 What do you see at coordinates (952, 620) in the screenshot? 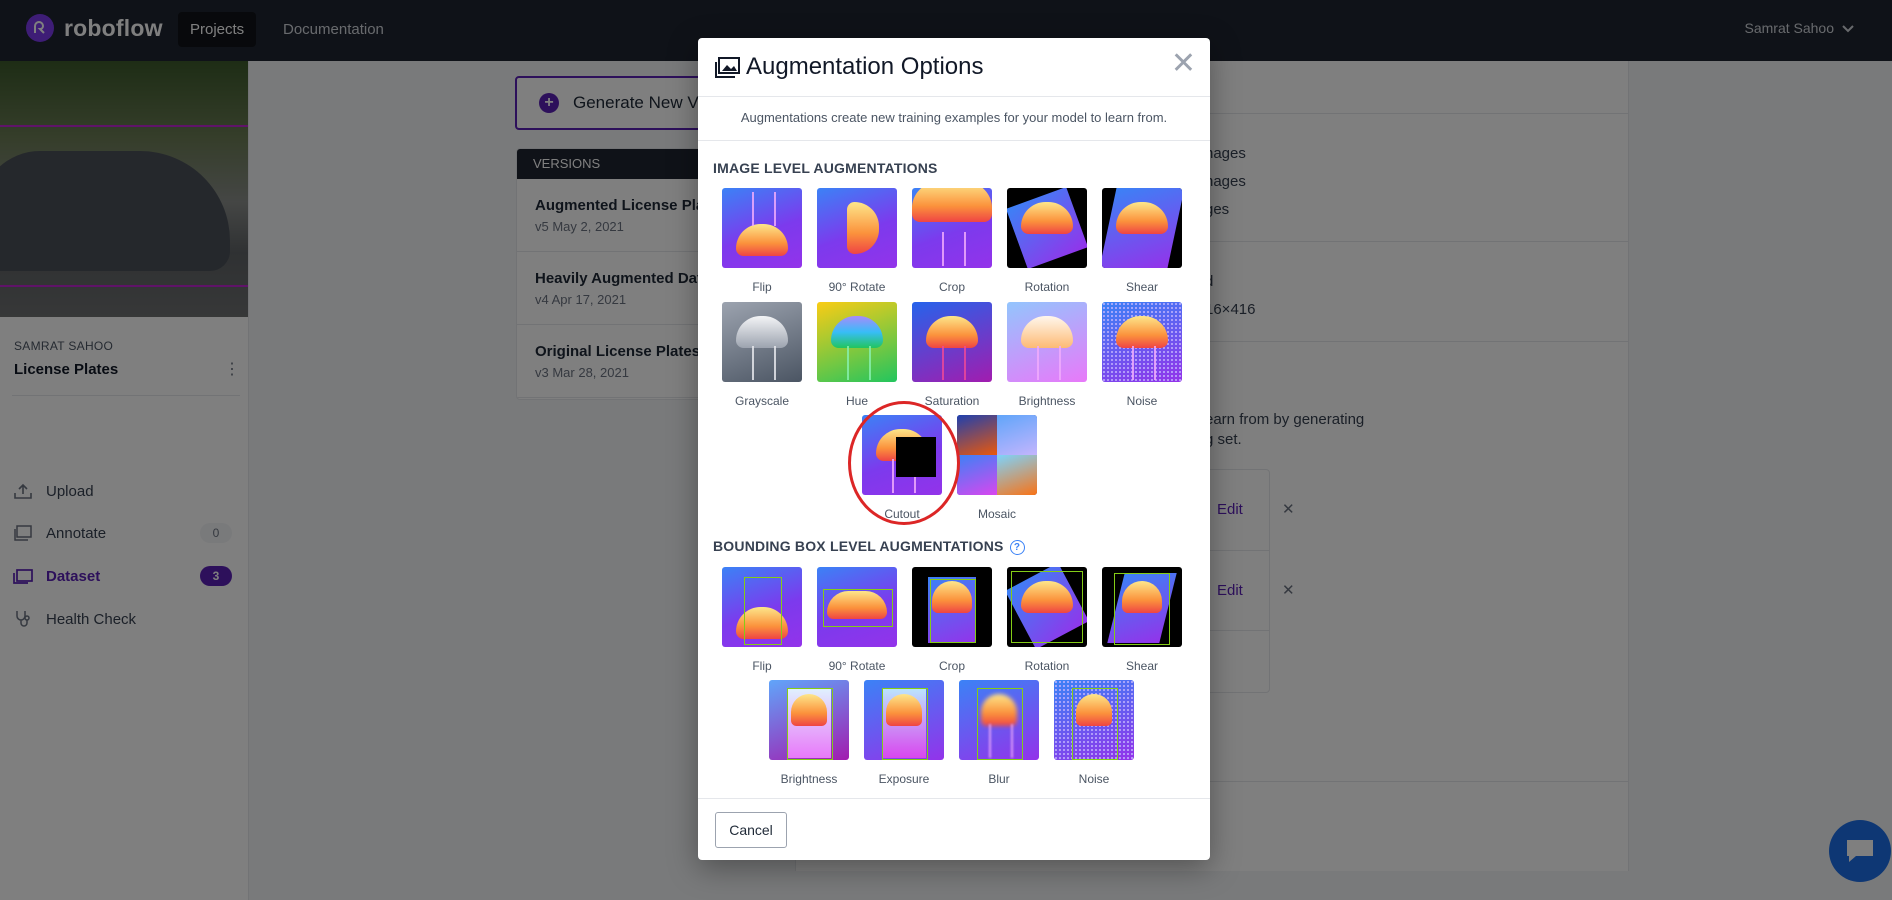
I see `bbox-tile-crop: Crop` at bounding box center [952, 620].